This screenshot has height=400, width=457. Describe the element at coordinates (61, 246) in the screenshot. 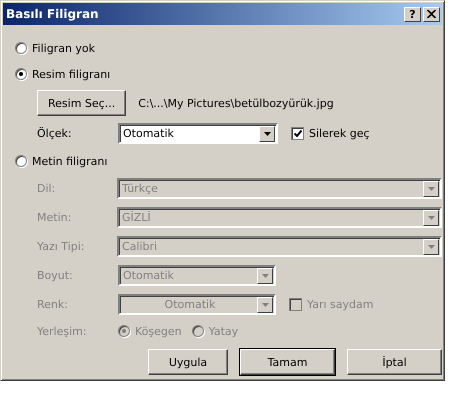

I see `field-label: Yazı Tipi:` at that location.